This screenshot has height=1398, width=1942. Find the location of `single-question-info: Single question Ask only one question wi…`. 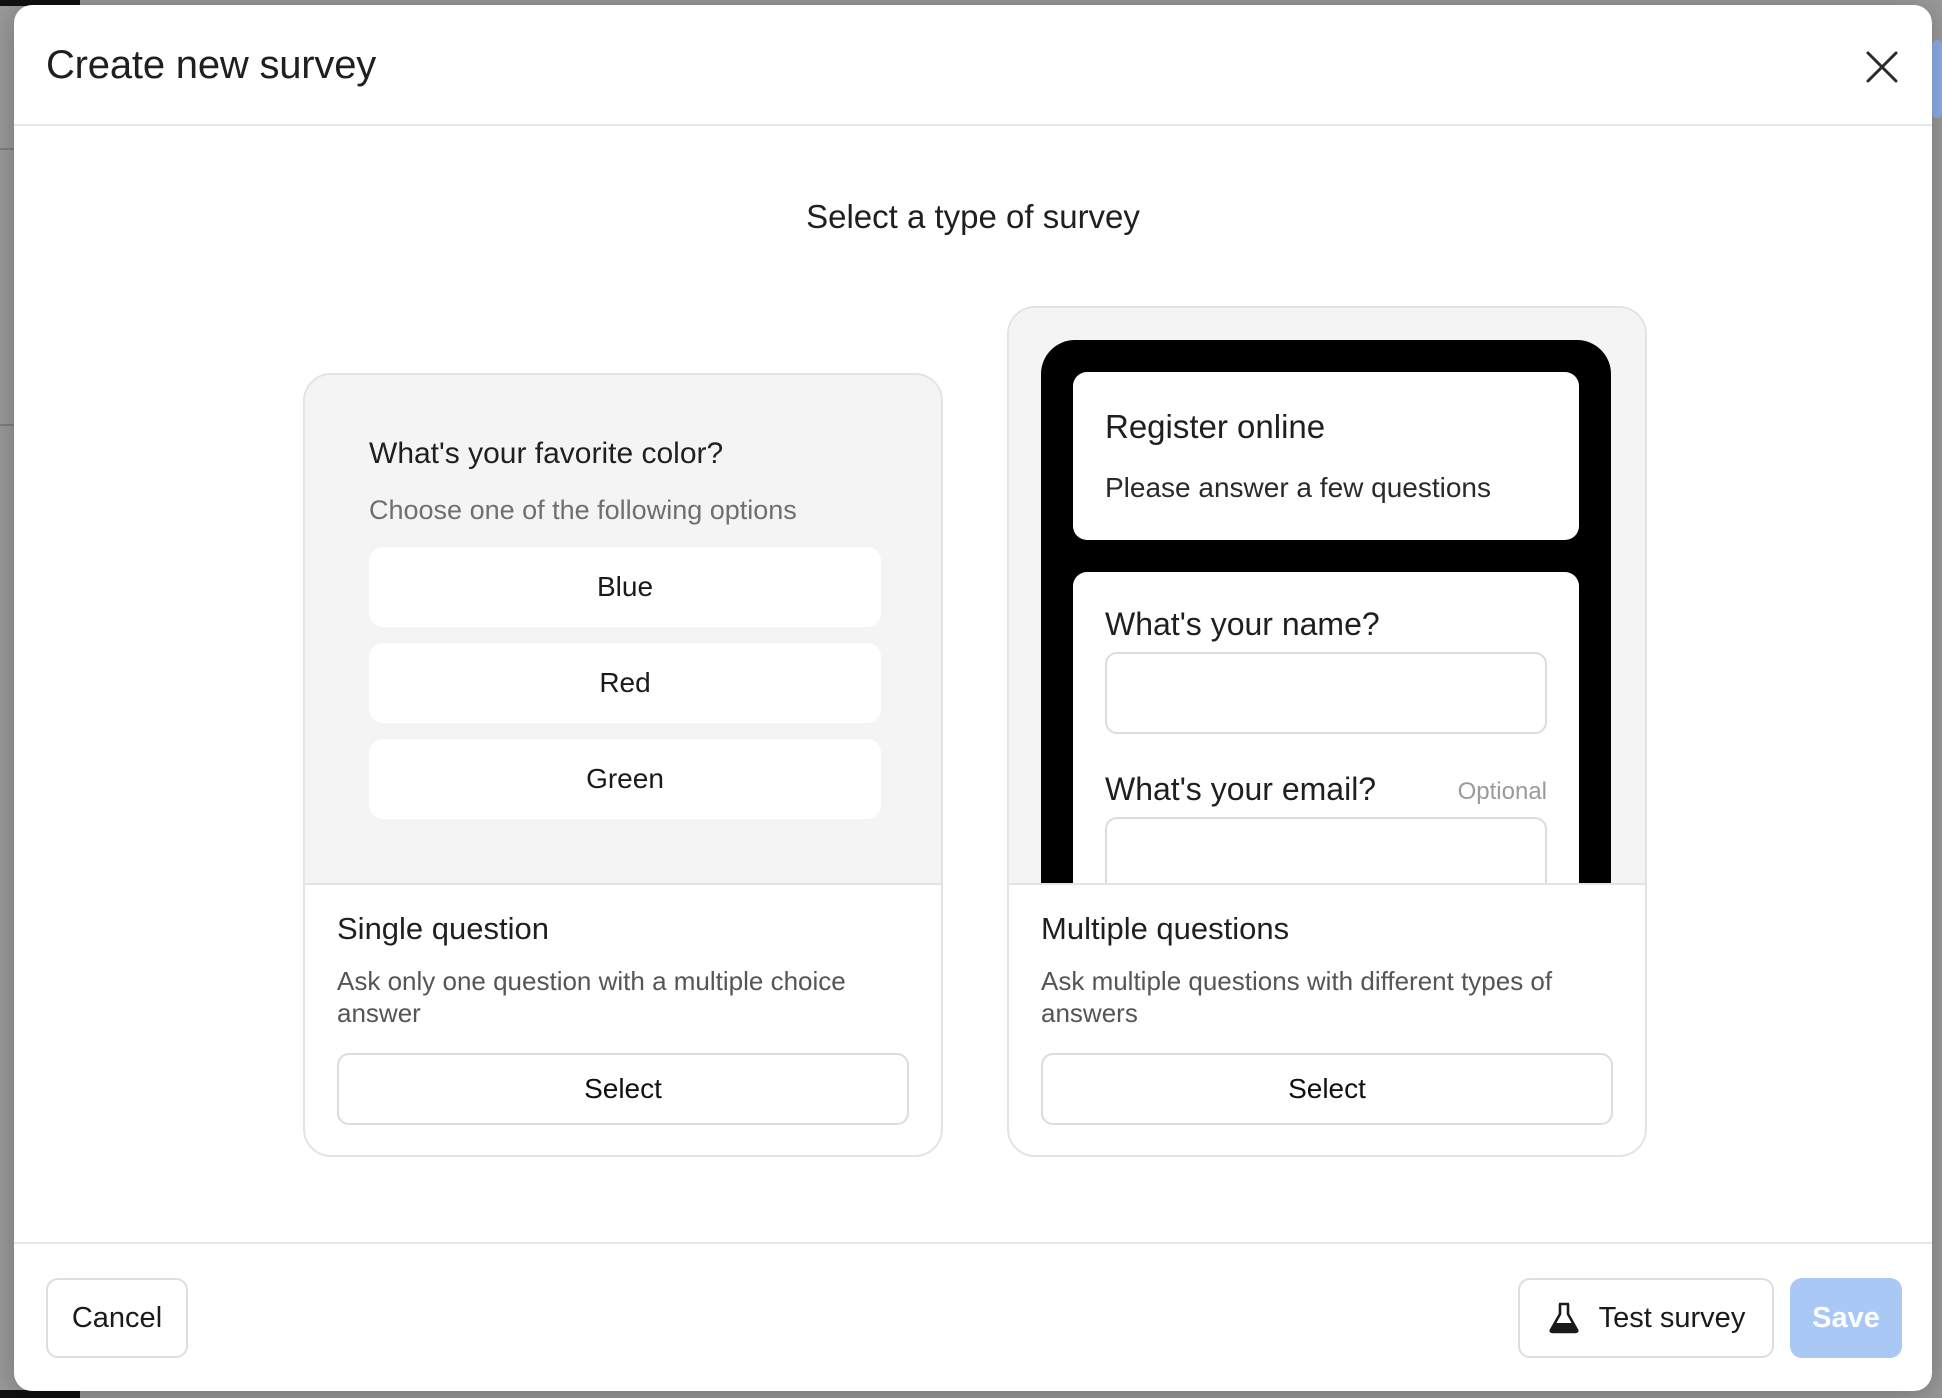

single-question-info: Single question Ask only one question wi… is located at coordinates (623, 970).